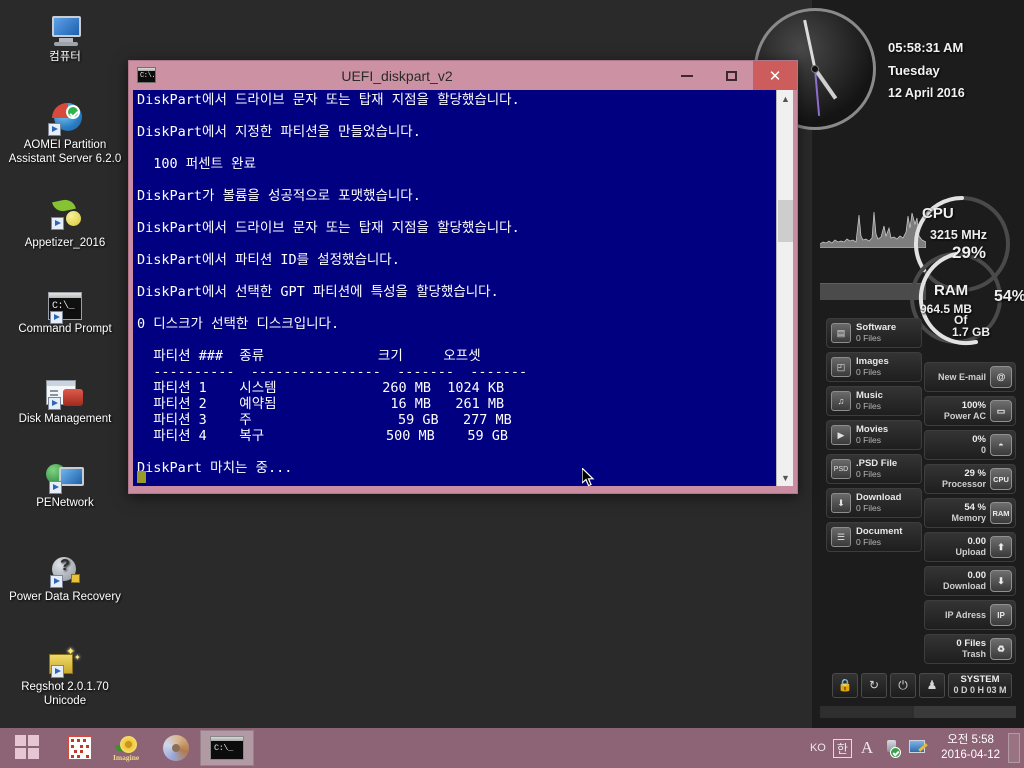 This screenshot has height=768, width=1024. What do you see at coordinates (126, 757) in the screenshot?
I see `imagine-app-label: Imagine` at bounding box center [126, 757].